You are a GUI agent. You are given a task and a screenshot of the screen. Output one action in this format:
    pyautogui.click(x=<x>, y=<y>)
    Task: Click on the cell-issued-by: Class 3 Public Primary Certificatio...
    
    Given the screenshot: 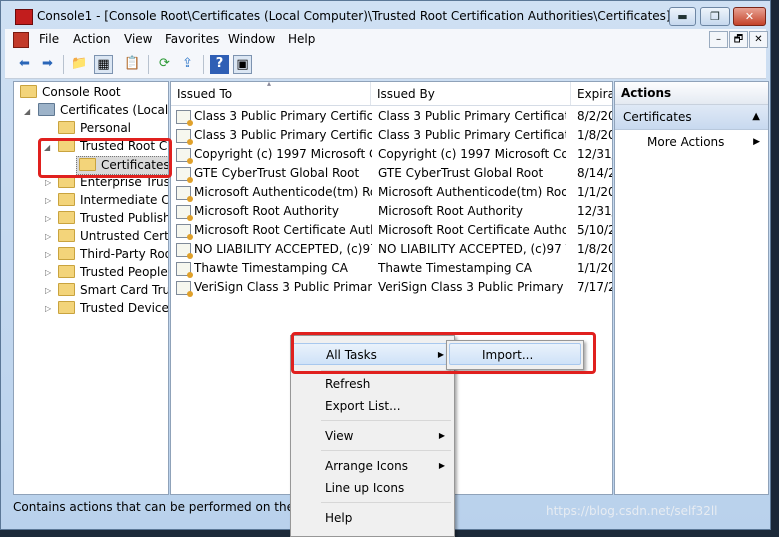 What is the action you would take?
    pyautogui.click(x=472, y=116)
    